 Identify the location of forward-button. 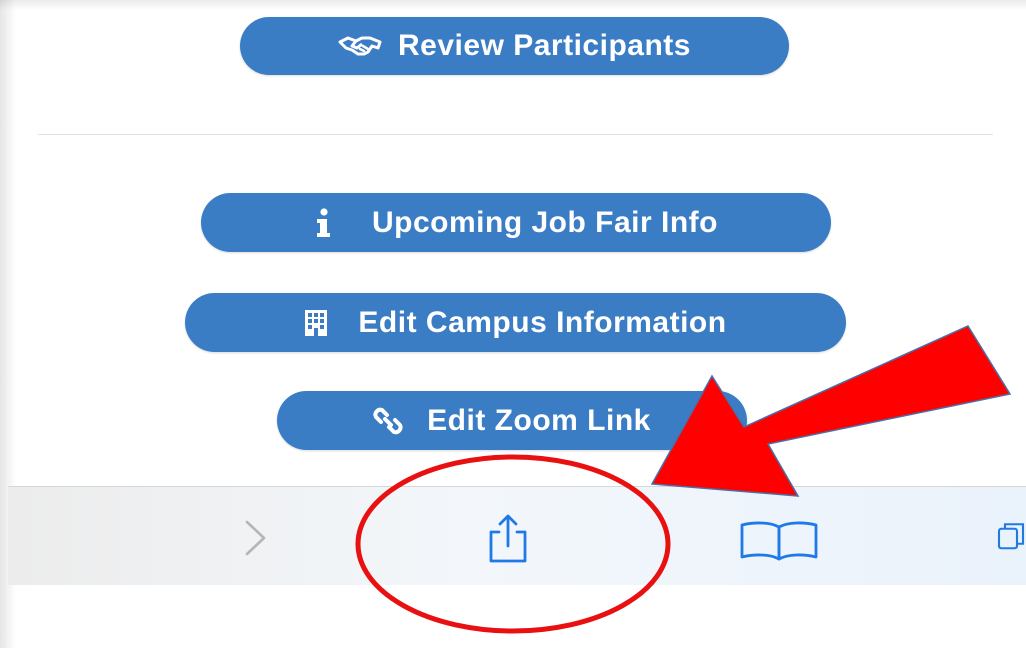
(255, 538).